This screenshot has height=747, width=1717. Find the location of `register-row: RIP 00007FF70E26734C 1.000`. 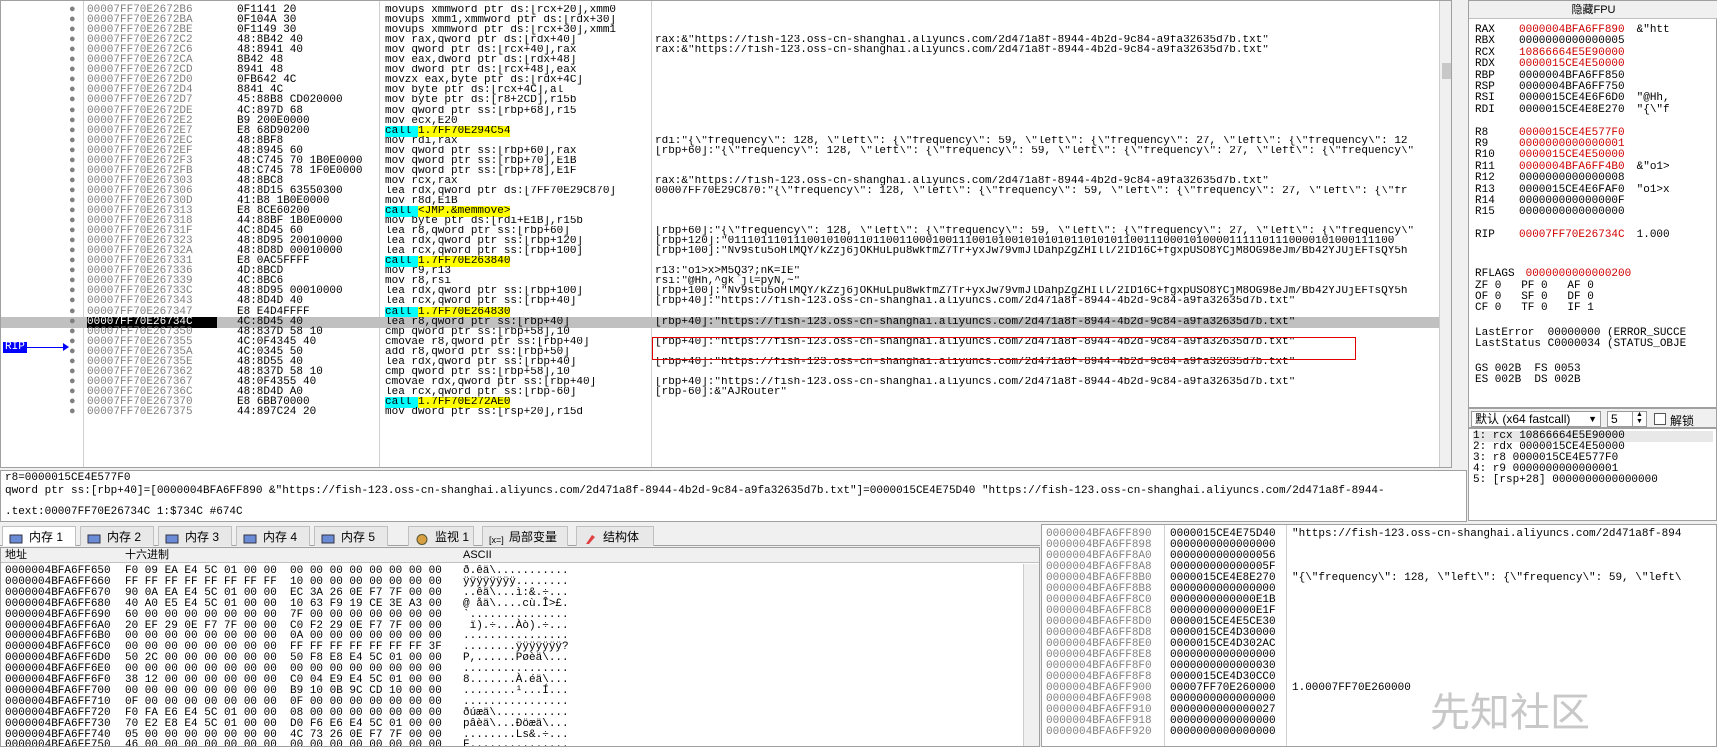

register-row: RIP 00007FF70E26734C 1.000 is located at coordinates (1572, 235).